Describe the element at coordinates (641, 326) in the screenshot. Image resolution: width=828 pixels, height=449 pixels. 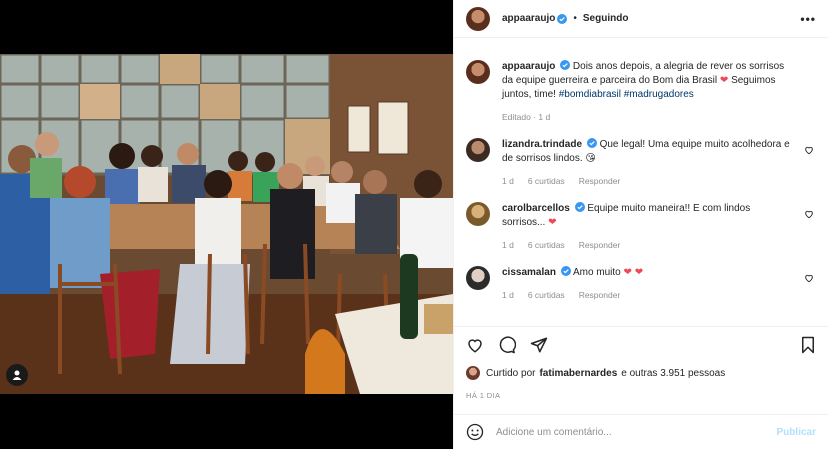
I see `divider` at that location.